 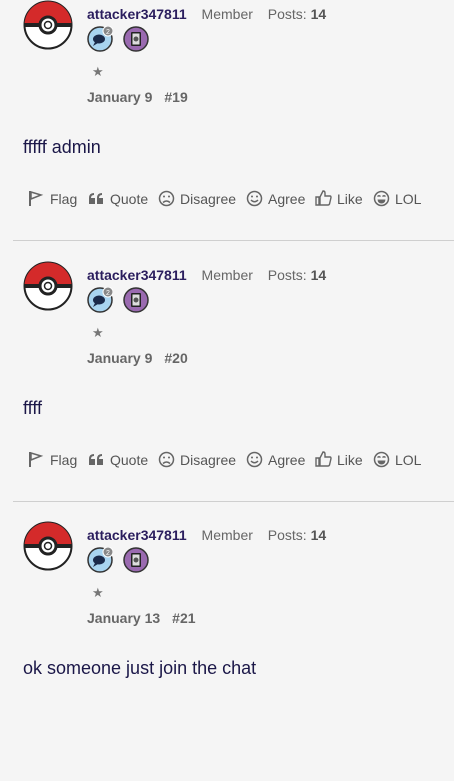 What do you see at coordinates (62, 147) in the screenshot?
I see `post-body: fffff admin` at bounding box center [62, 147].